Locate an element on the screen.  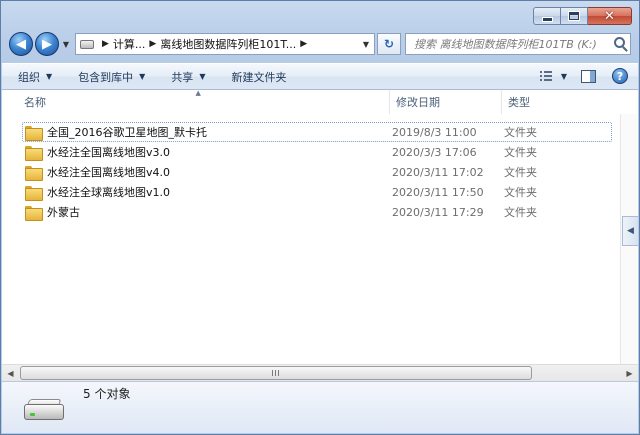
file-name: 水经注全国离线地图v3.0 is located at coordinates (109, 152).